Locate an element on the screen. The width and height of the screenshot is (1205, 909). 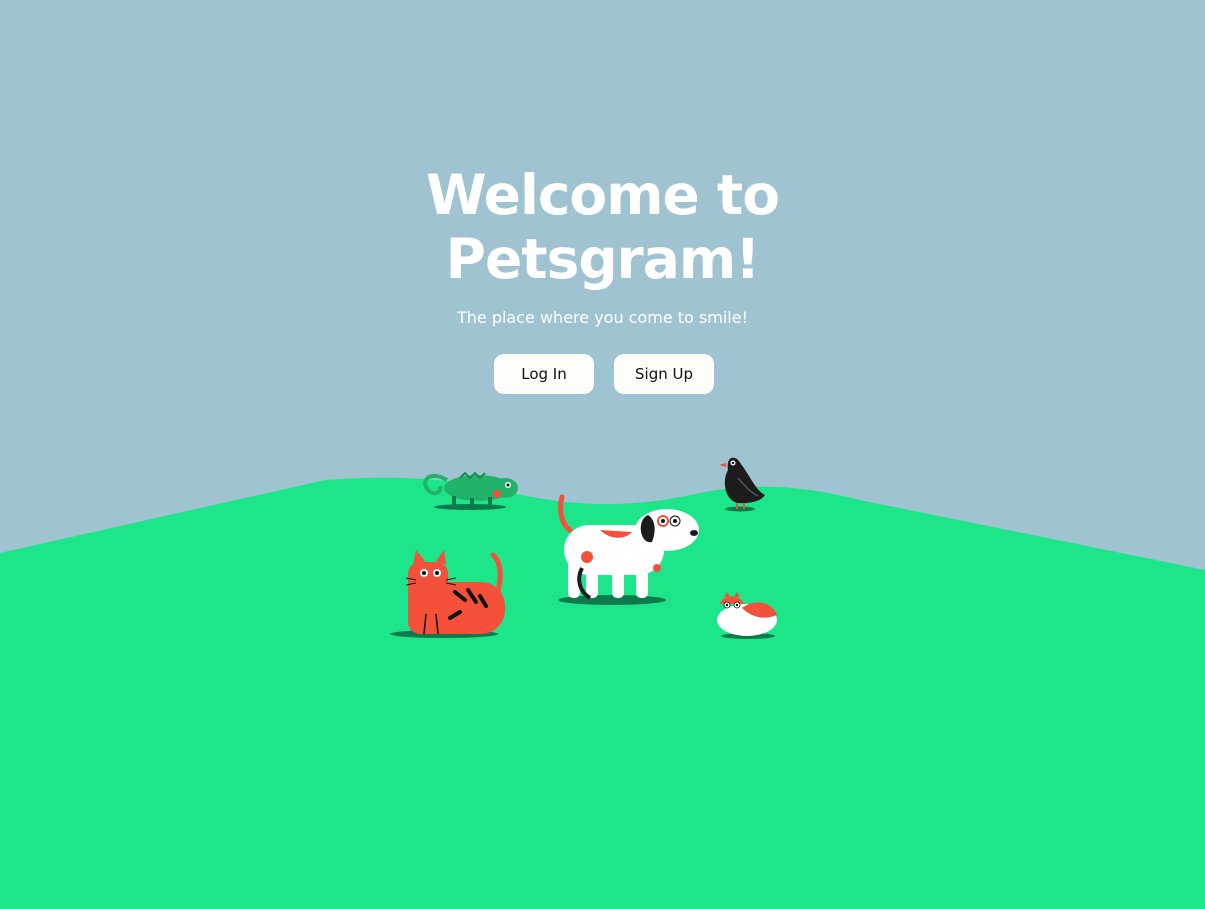
page-title: Welcome to Petsgram! is located at coordinates (602, 227).